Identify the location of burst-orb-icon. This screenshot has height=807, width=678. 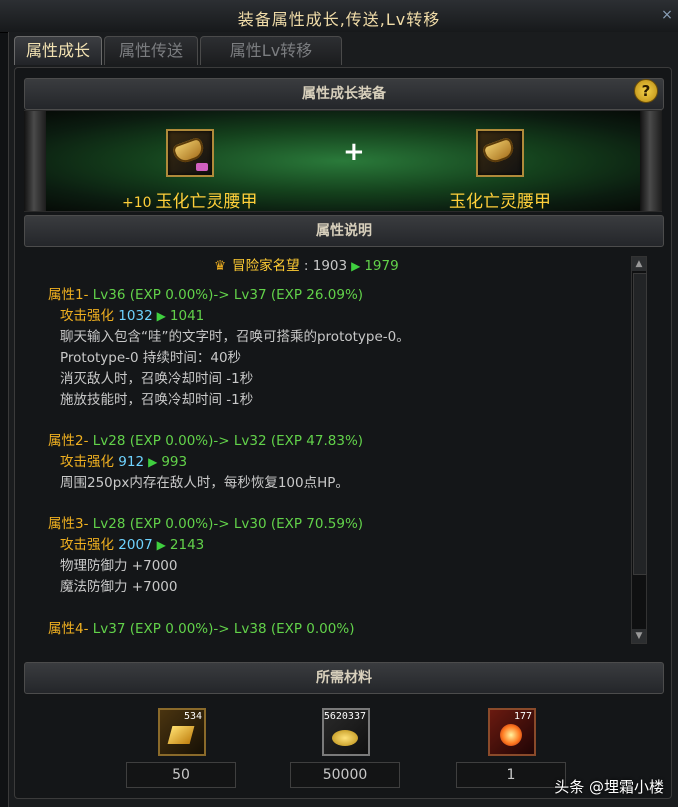
(511, 735).